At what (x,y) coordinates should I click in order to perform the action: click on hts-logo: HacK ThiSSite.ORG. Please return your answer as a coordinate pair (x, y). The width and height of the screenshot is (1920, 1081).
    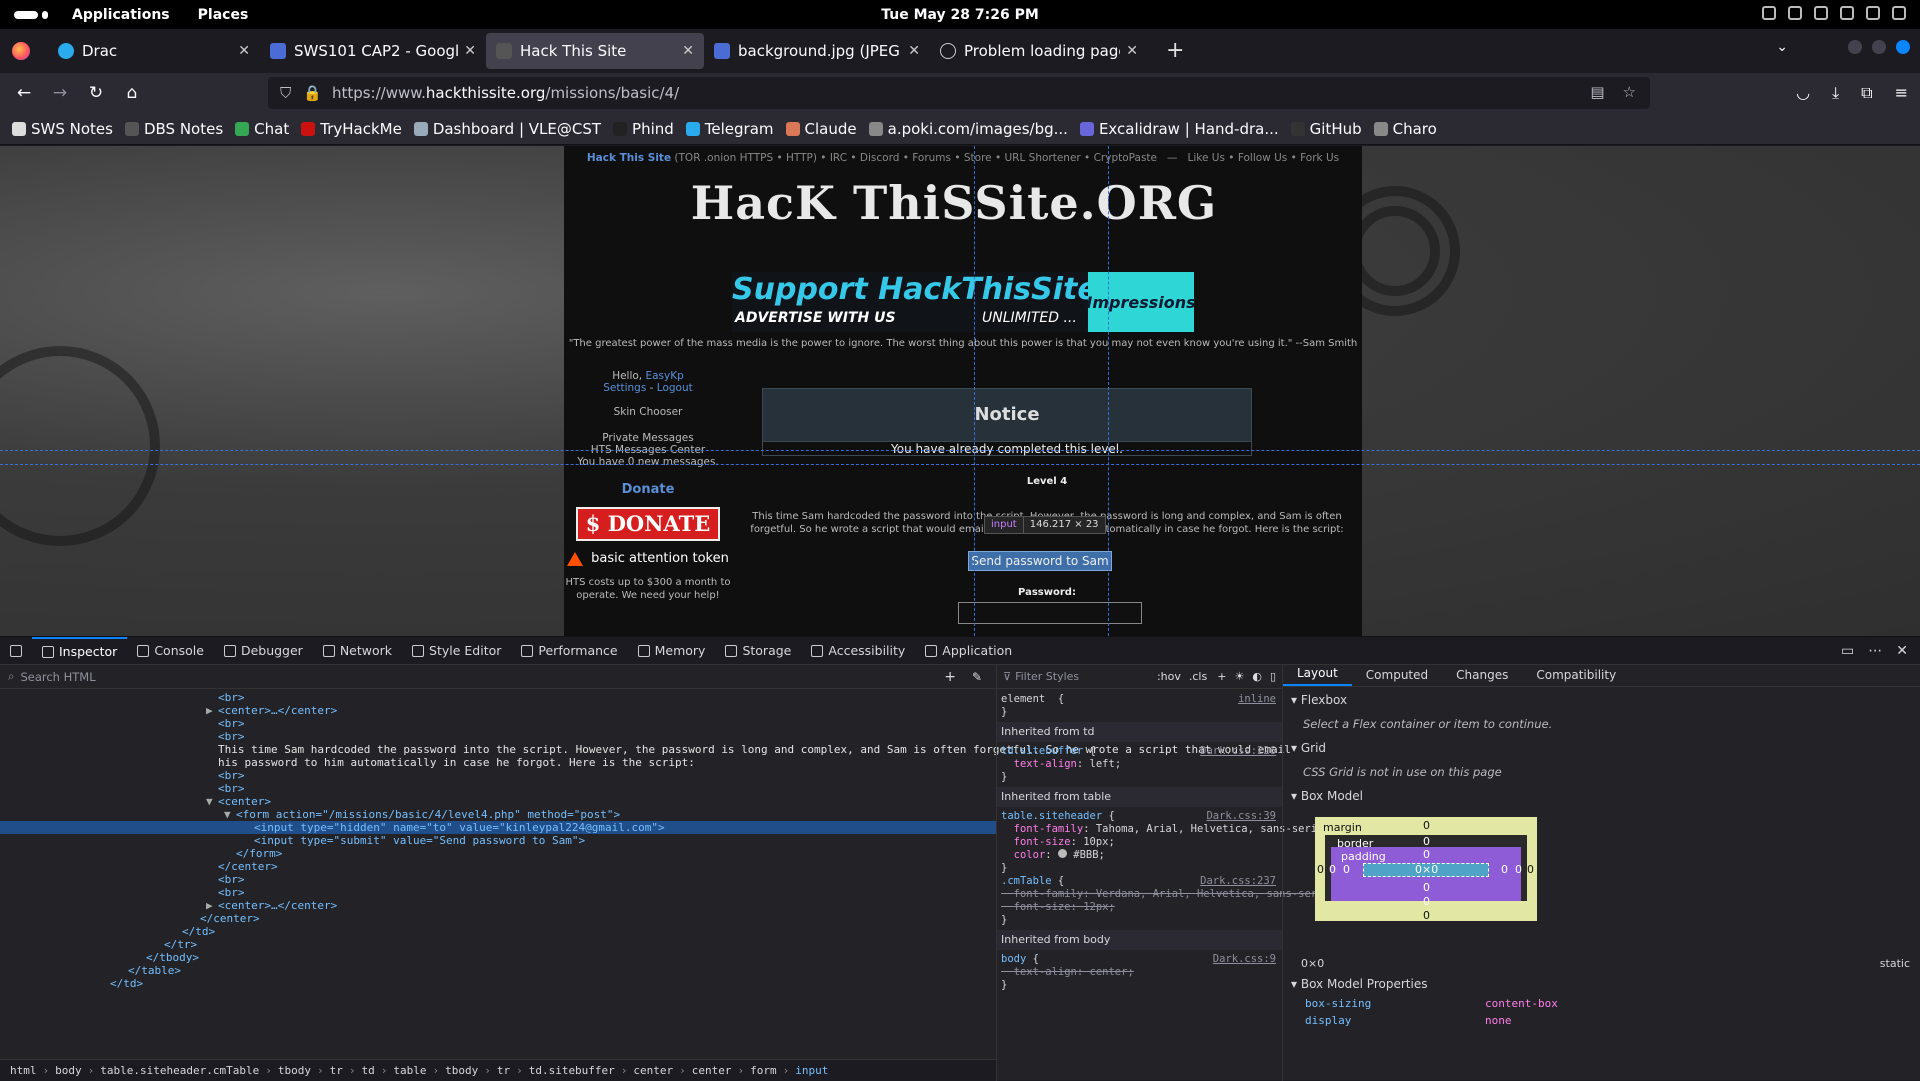
    Looking at the image, I should click on (954, 206).